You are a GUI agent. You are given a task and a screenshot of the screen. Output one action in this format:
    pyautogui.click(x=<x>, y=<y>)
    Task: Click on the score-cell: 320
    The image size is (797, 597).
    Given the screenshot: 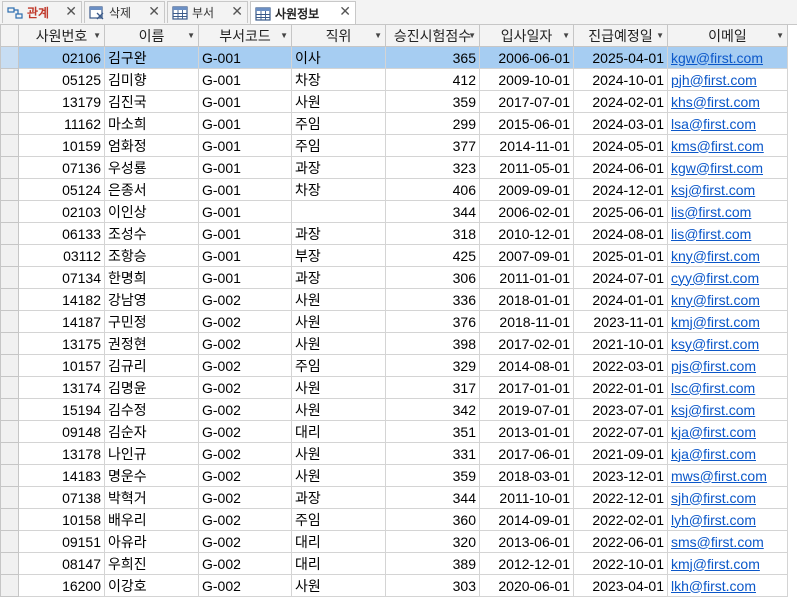 What is the action you would take?
    pyautogui.click(x=432, y=541)
    